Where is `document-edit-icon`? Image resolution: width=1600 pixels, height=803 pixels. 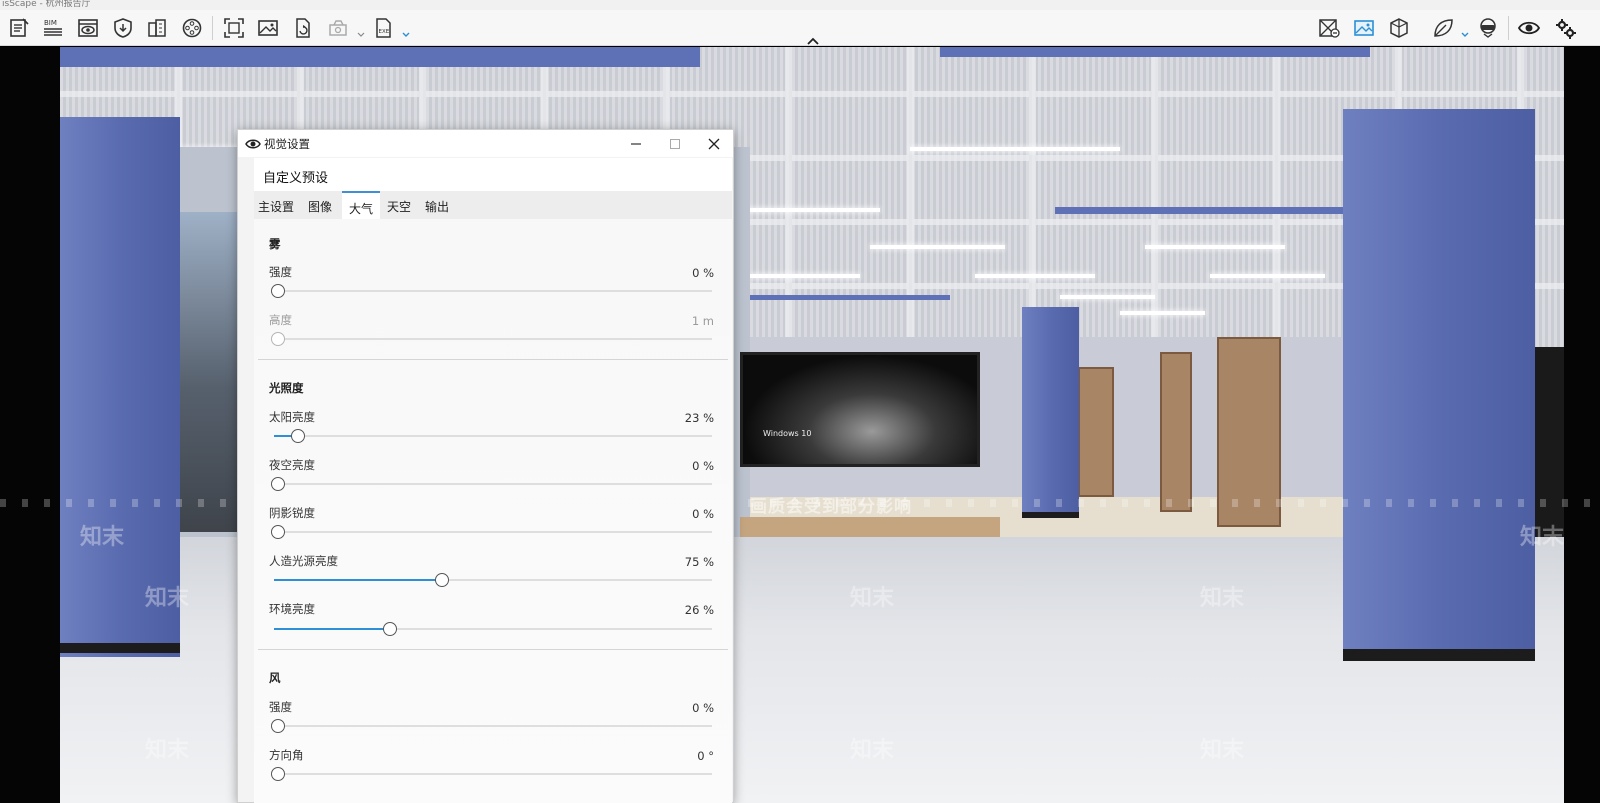 document-edit-icon is located at coordinates (19, 28).